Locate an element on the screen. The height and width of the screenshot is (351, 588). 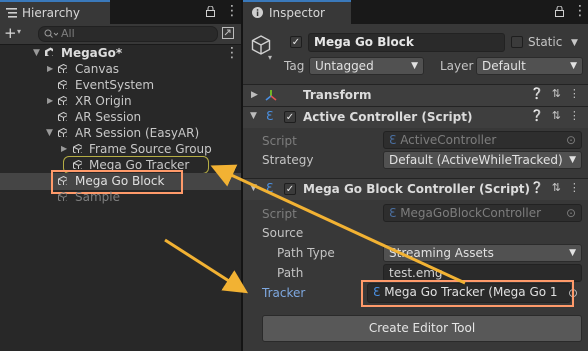
tab-hierarchy: Hierarchy is located at coordinates (55, 12).